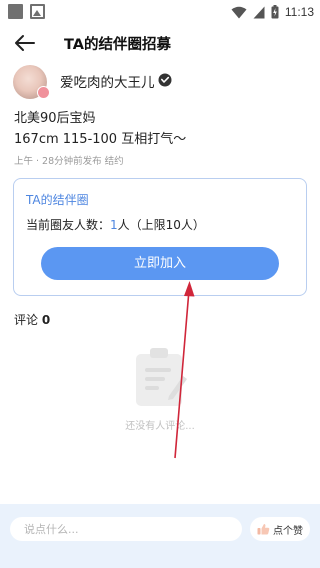 This screenshot has width=320, height=568. Describe the element at coordinates (43, 92) in the screenshot. I see `gender-badge-icon` at that location.